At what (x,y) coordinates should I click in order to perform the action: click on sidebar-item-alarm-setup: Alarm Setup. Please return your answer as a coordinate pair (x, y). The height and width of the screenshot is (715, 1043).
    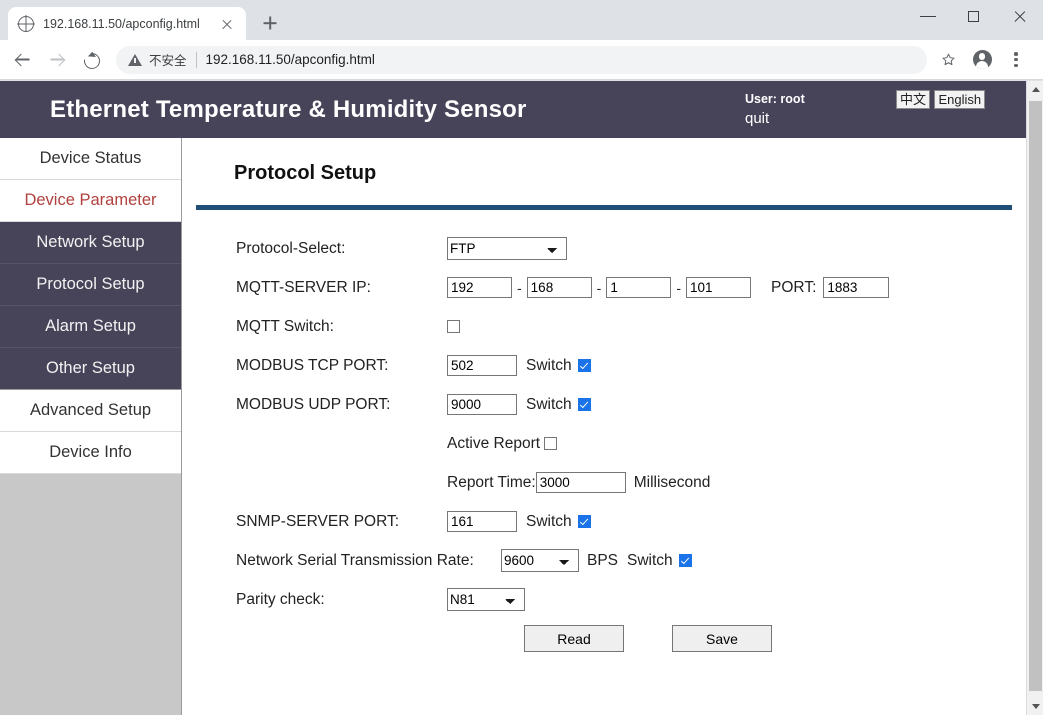
    Looking at the image, I should click on (90, 327).